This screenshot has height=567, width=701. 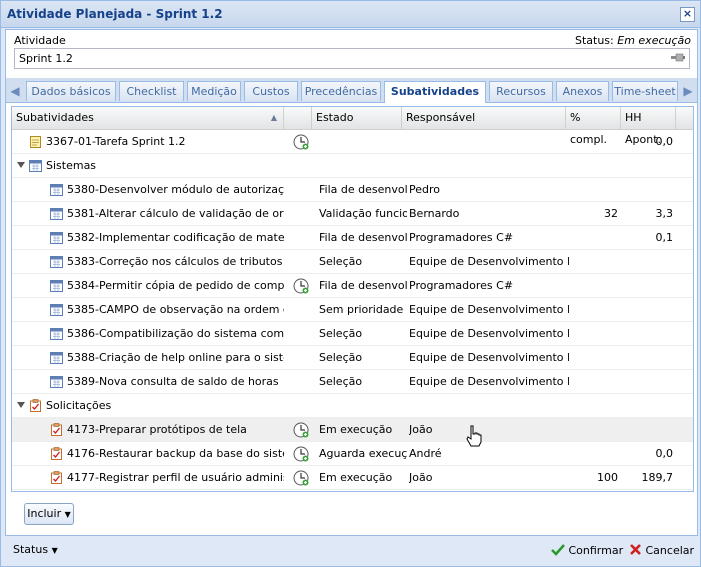 I want to click on responsavel-cell: Programadores C#, so click(x=461, y=285).